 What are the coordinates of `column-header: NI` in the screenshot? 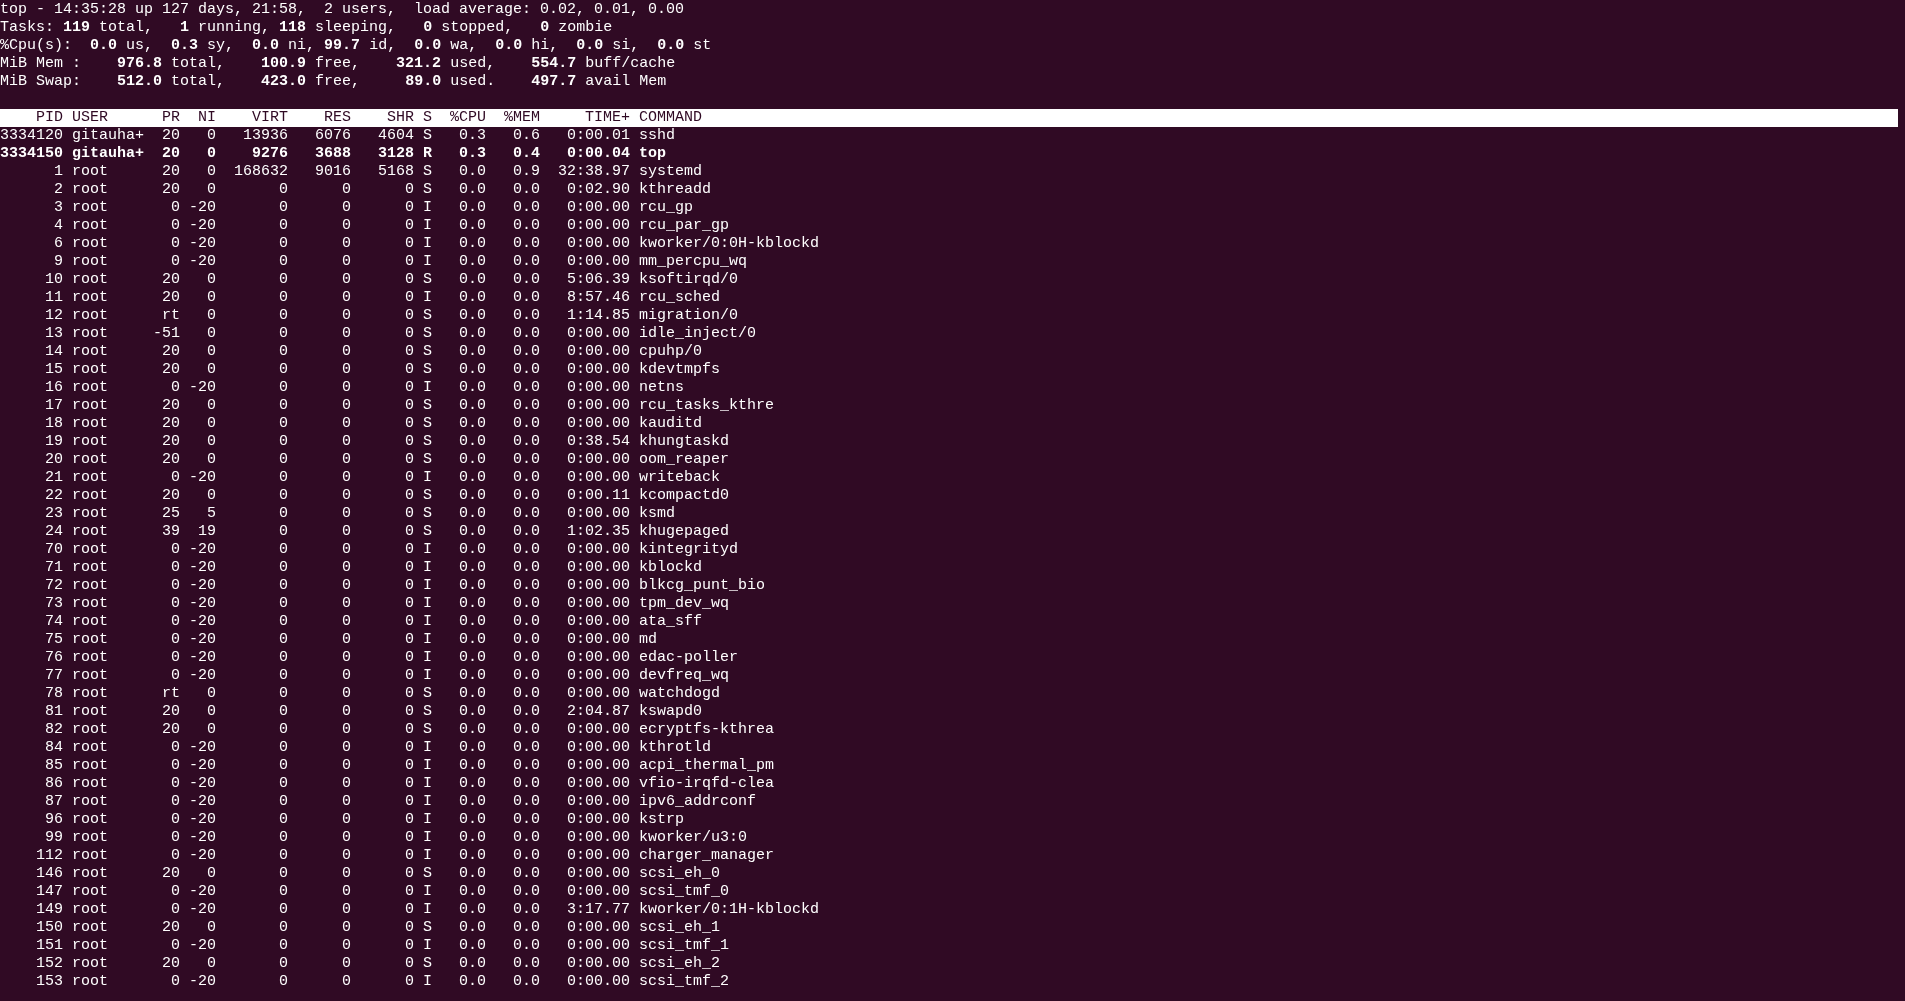 It's located at (206, 118).